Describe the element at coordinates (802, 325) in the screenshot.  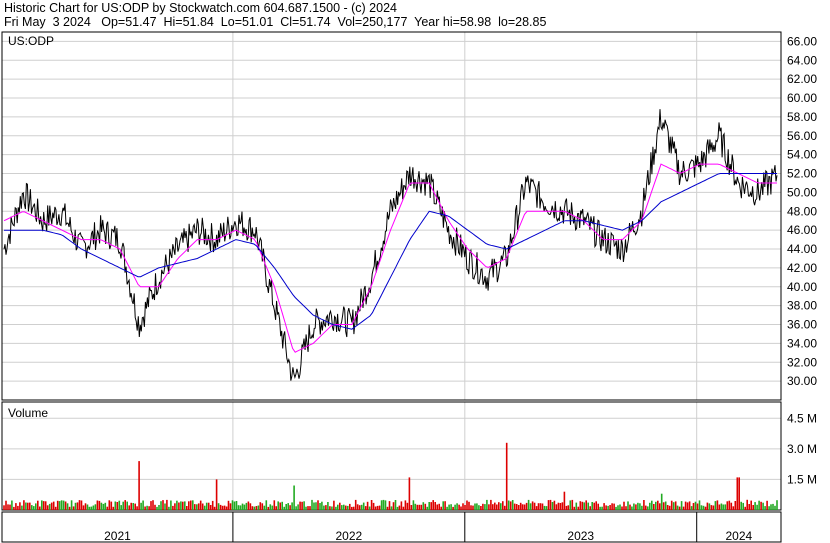
I see `price-tick-label: 36.00` at that location.